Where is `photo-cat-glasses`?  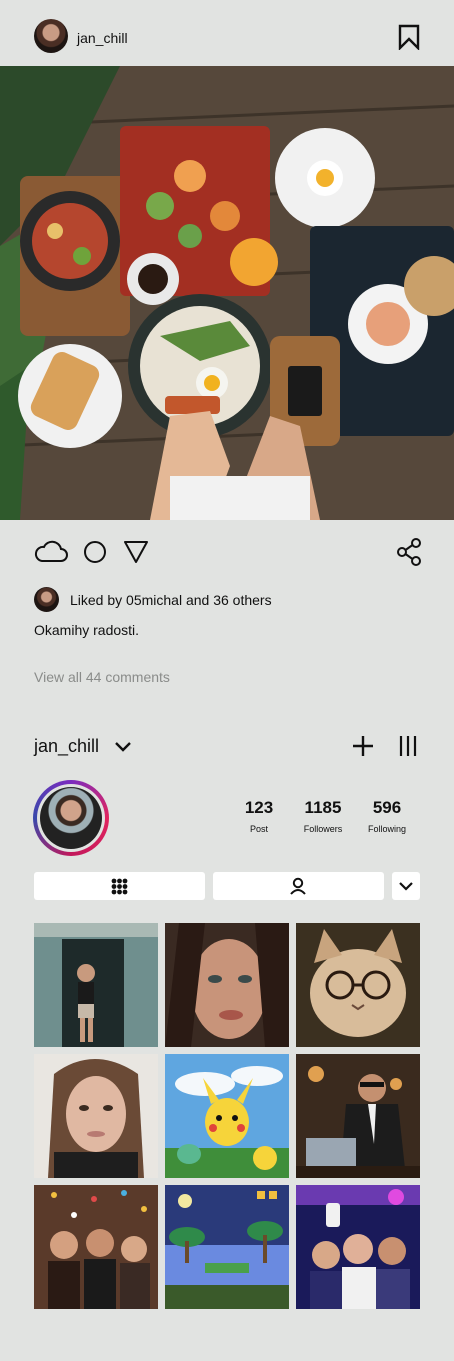
photo-cat-glasses is located at coordinates (358, 985).